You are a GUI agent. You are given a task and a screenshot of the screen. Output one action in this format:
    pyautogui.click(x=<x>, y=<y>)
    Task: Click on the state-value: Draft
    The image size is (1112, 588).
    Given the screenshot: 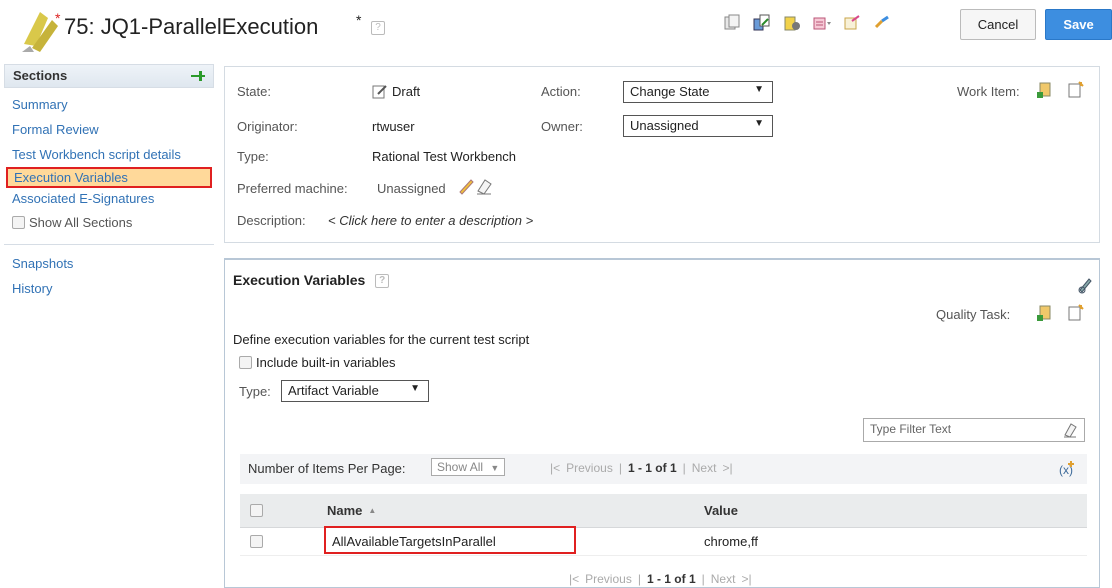 What is the action you would take?
    pyautogui.click(x=396, y=91)
    